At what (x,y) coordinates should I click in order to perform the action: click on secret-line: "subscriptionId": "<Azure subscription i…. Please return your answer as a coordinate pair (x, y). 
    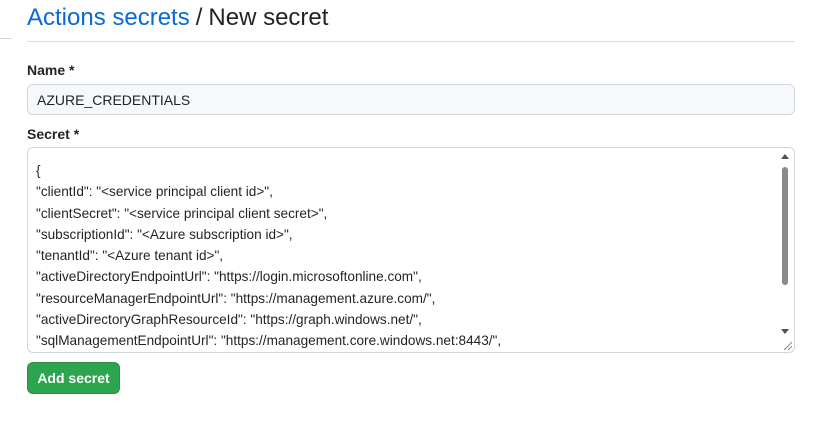
    Looking at the image, I should click on (164, 234).